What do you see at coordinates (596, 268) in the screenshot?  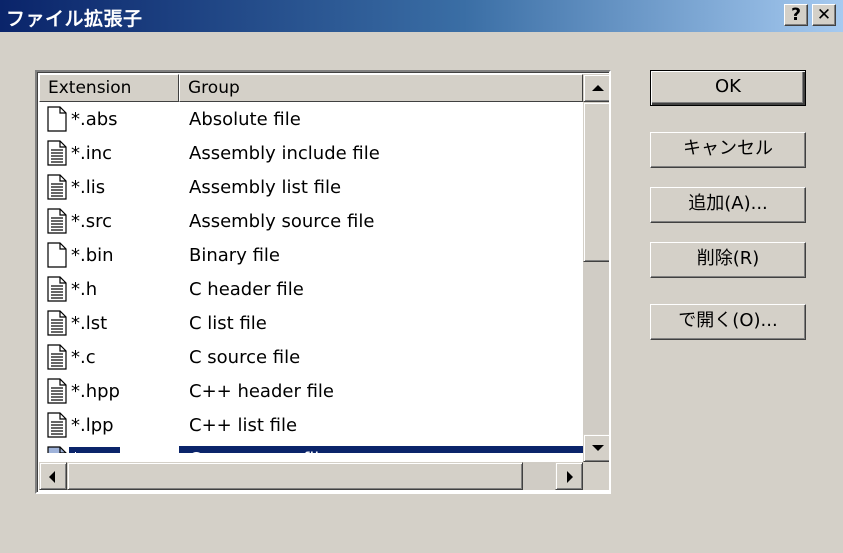 I see `vertical-scrollbar` at bounding box center [596, 268].